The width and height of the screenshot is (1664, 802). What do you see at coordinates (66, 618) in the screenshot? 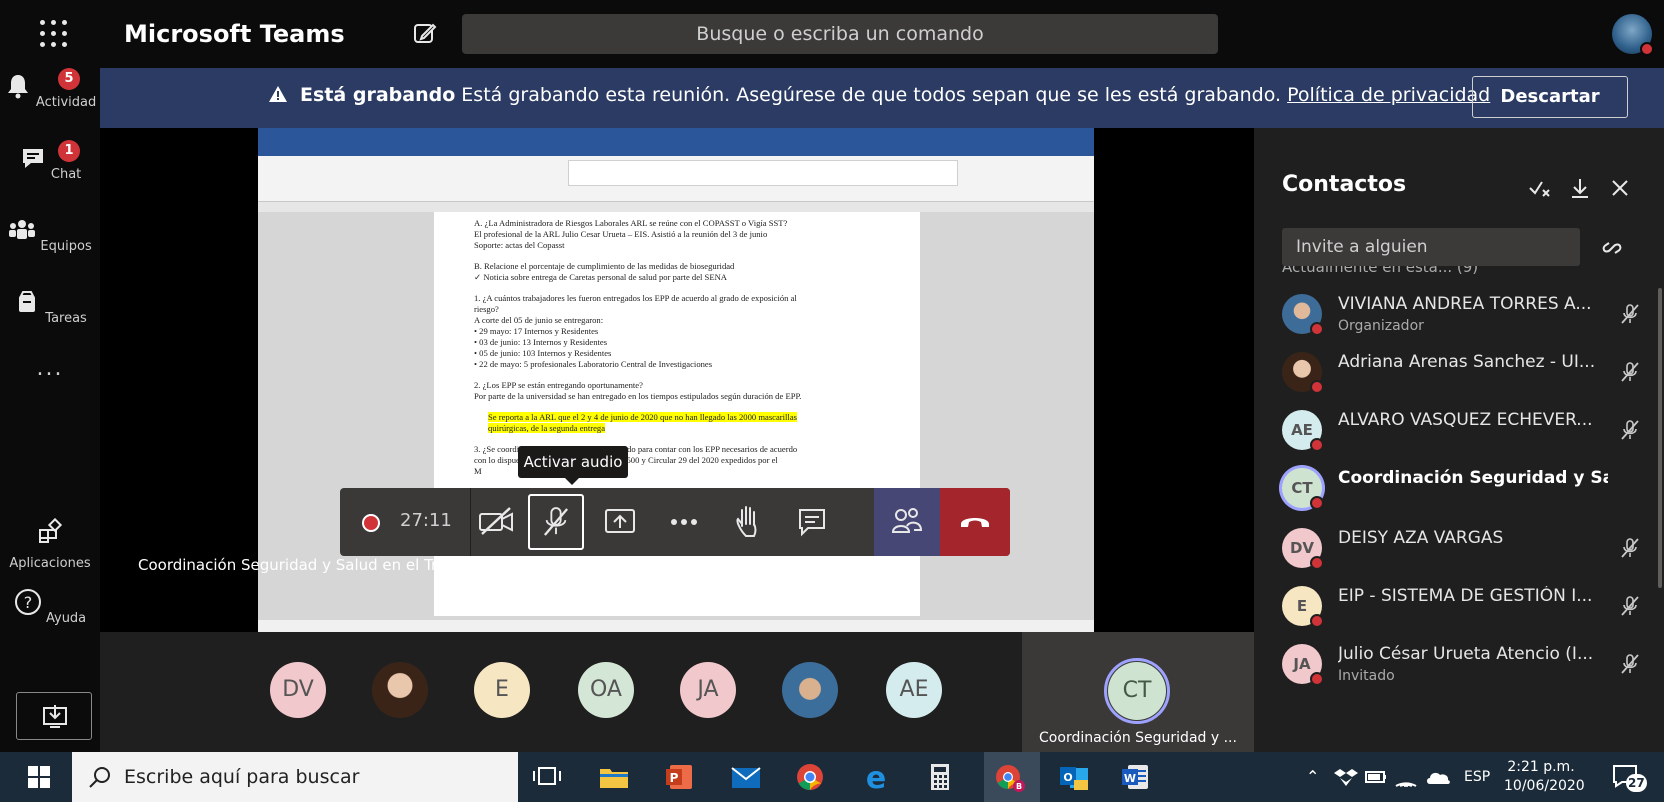
I see `rail-item-label: Ayuda` at bounding box center [66, 618].